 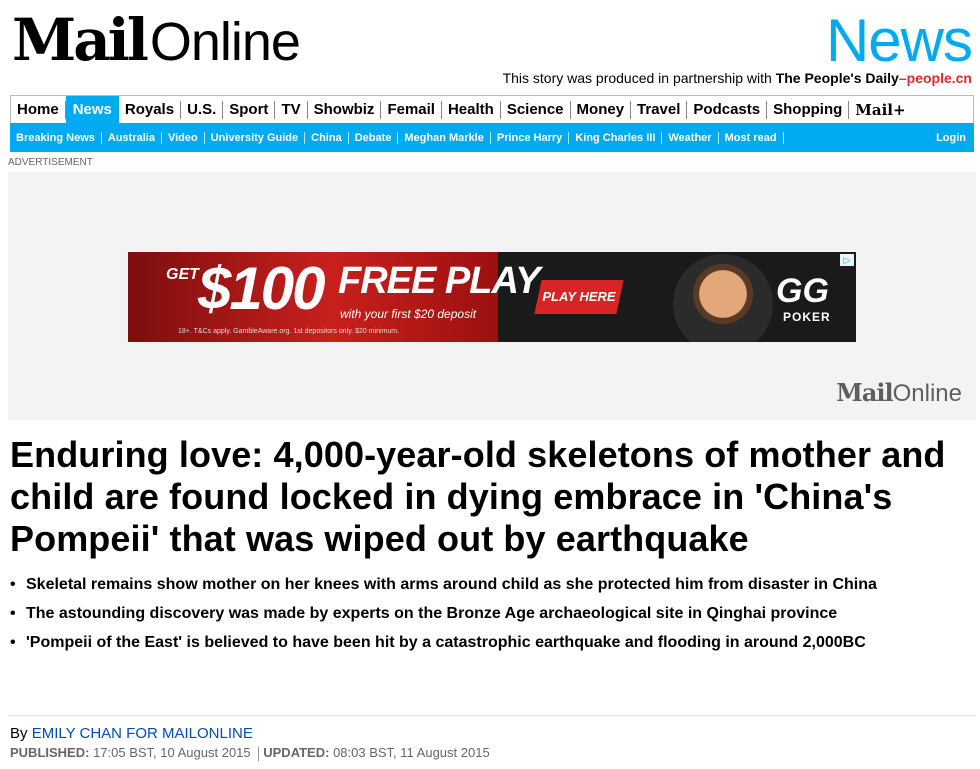 I want to click on subnav-china: China, so click(x=327, y=137).